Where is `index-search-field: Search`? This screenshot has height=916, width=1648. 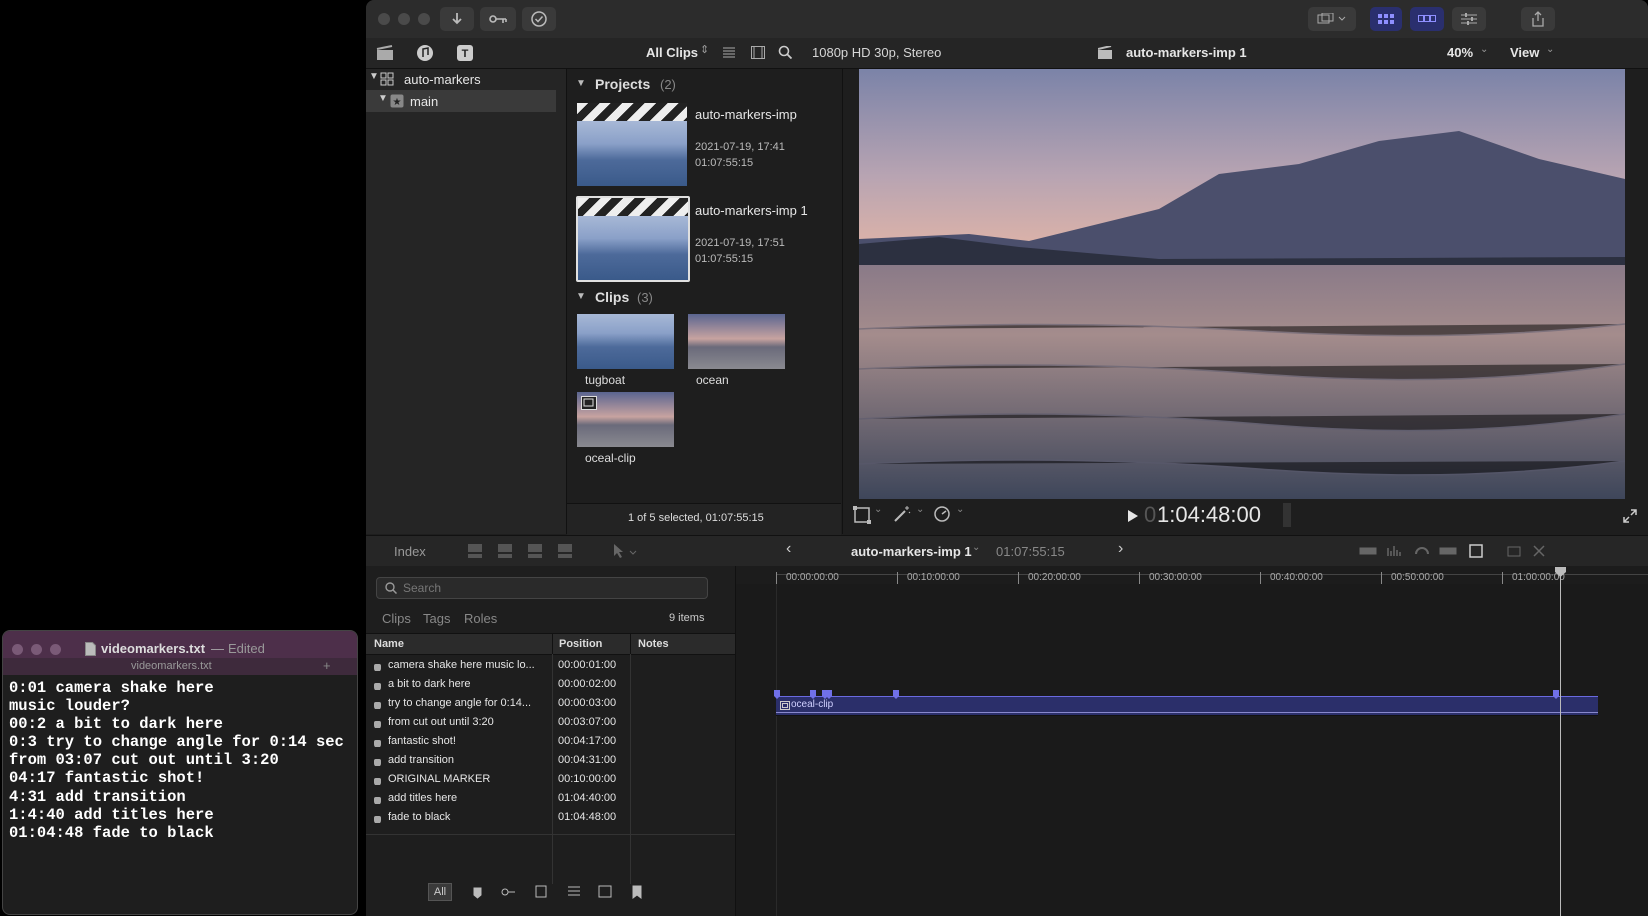 index-search-field: Search is located at coordinates (542, 588).